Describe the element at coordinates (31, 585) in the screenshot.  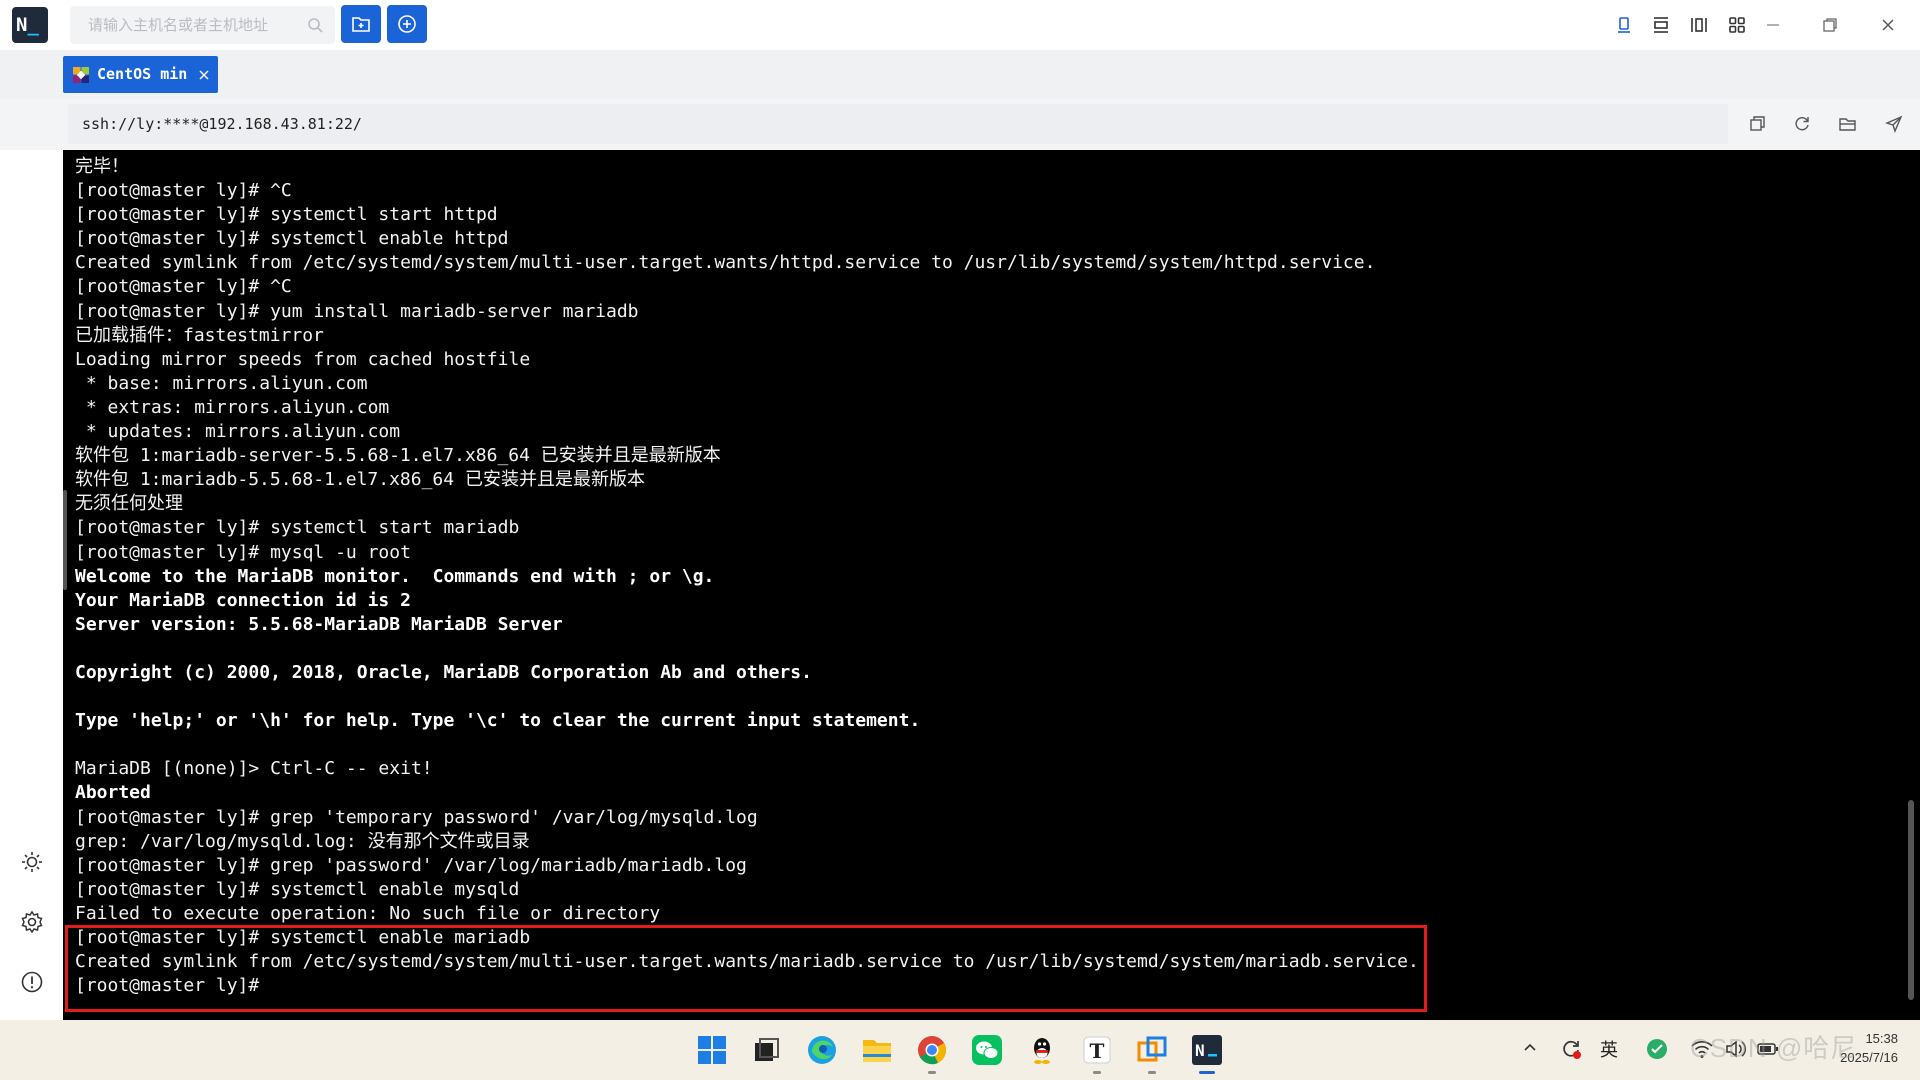
I see `left-sidebar` at that location.